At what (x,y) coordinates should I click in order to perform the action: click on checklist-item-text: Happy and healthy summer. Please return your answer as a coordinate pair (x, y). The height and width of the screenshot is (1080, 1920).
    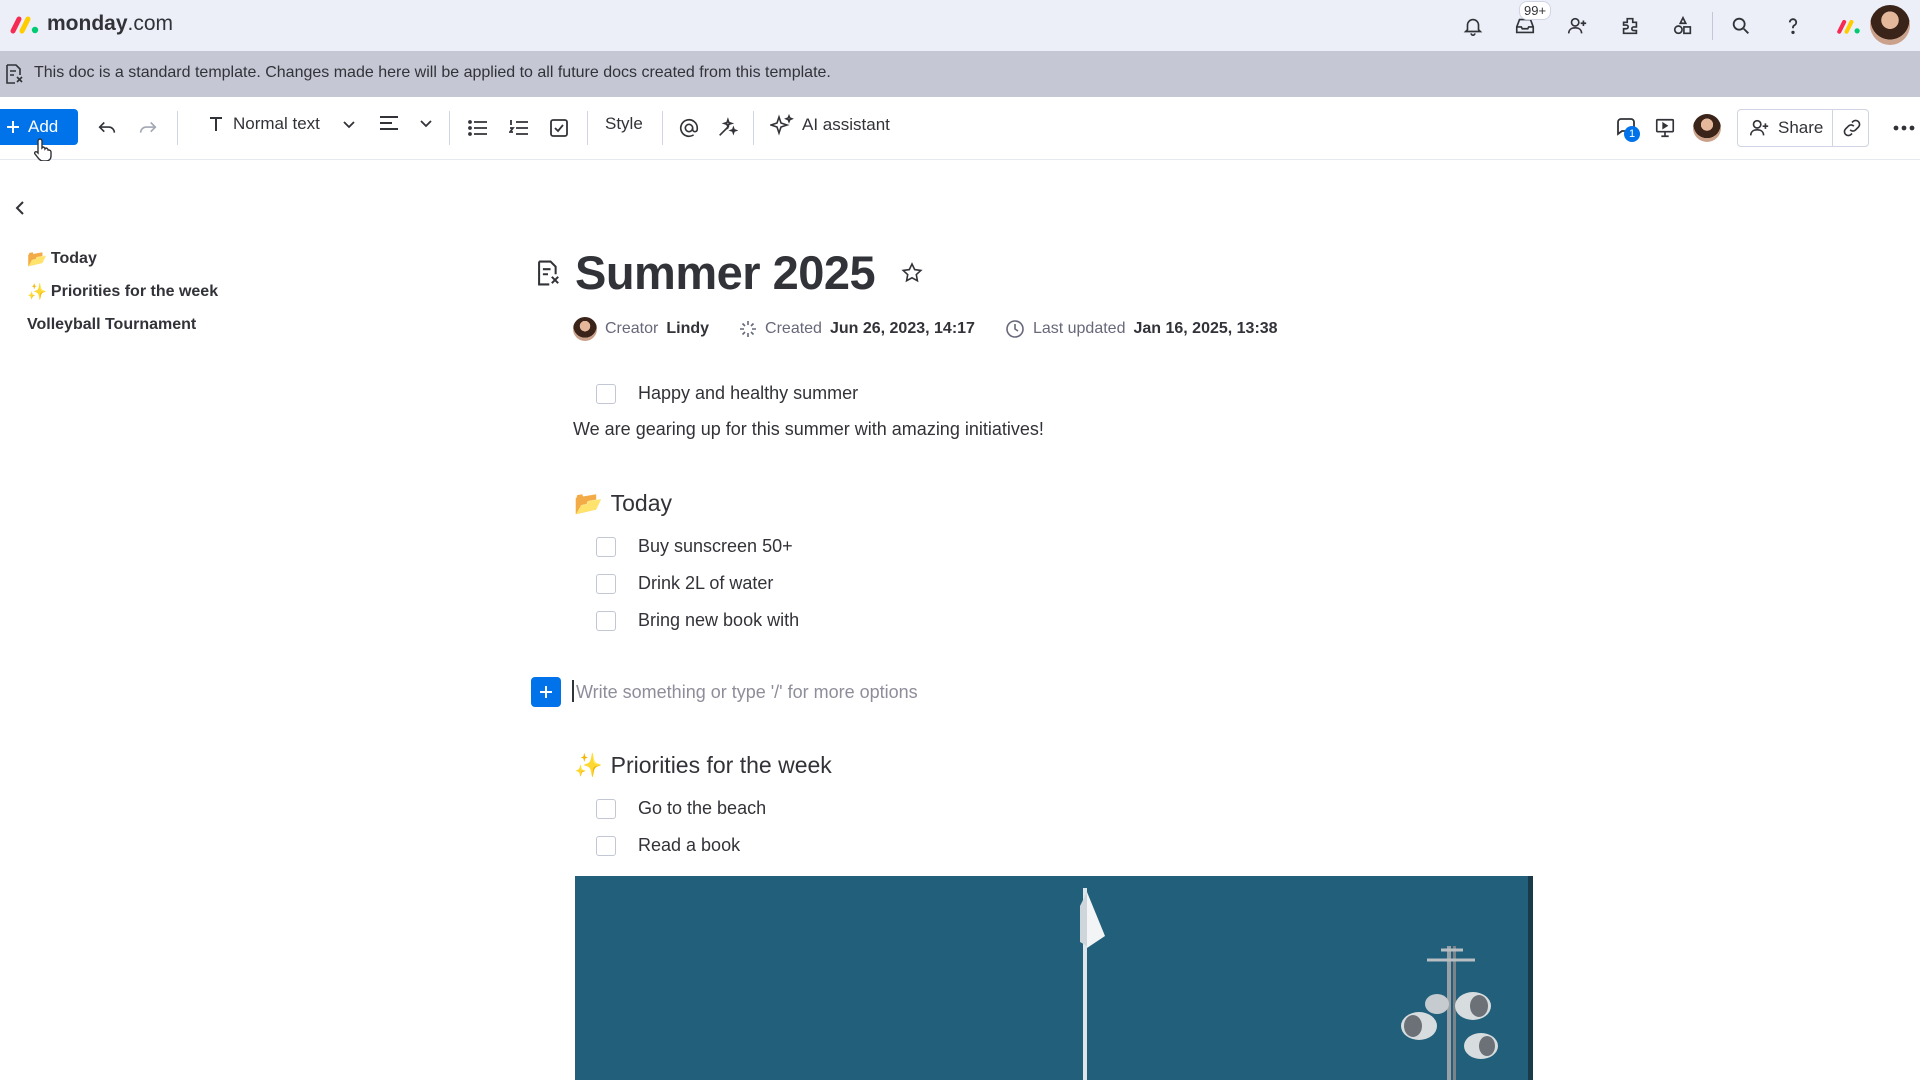
    Looking at the image, I should click on (748, 393).